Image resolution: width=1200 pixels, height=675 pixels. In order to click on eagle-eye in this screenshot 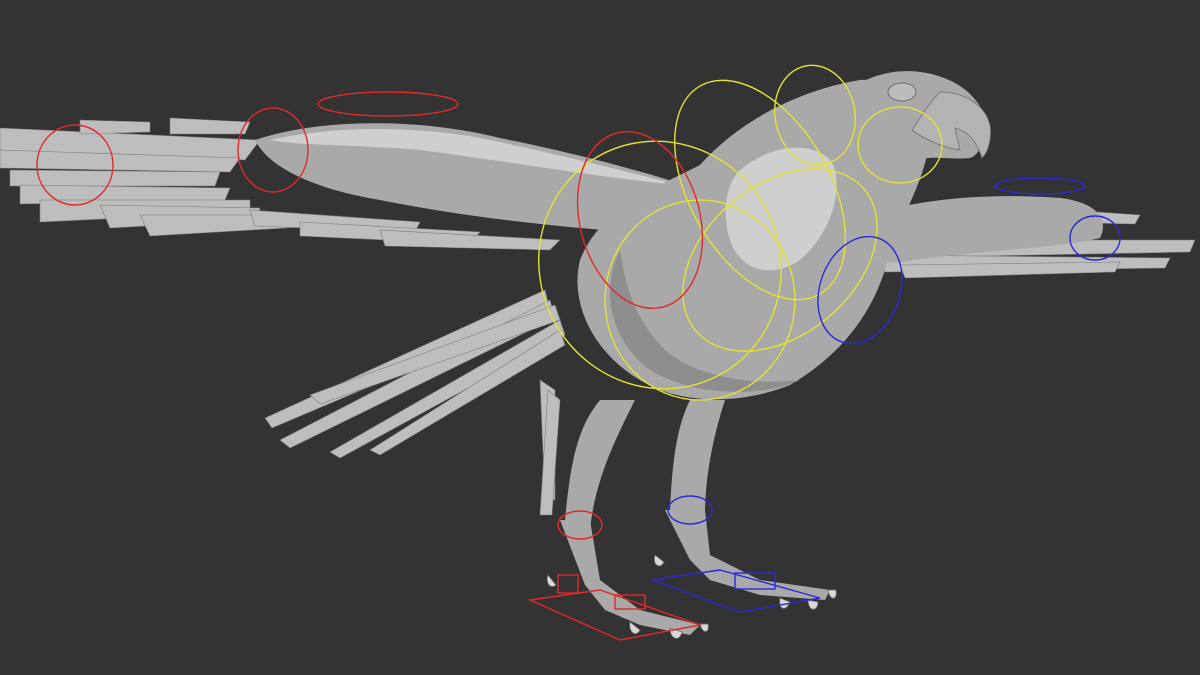, I will do `click(902, 92)`.